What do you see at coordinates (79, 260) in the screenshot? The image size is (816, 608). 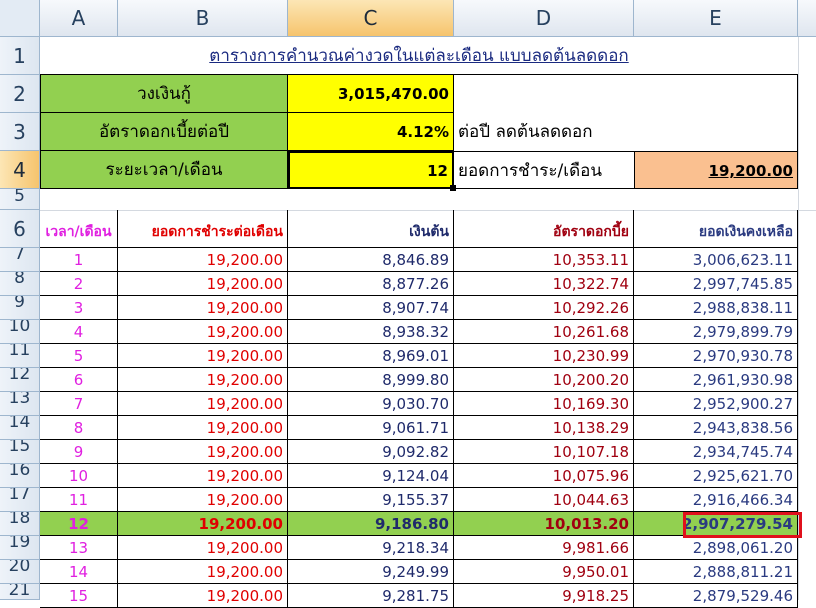 I see `cell-month: 1` at bounding box center [79, 260].